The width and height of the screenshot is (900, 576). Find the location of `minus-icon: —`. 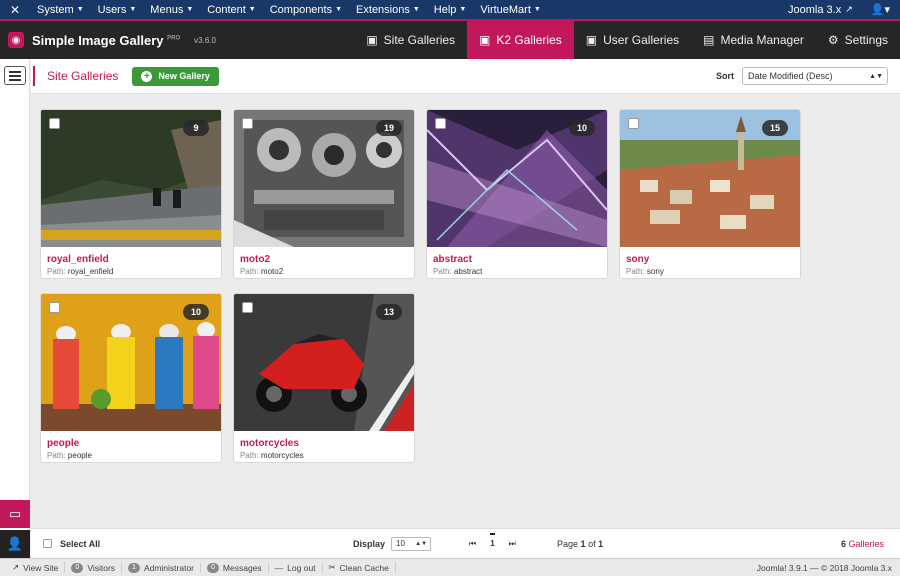

minus-icon: — is located at coordinates (279, 567).